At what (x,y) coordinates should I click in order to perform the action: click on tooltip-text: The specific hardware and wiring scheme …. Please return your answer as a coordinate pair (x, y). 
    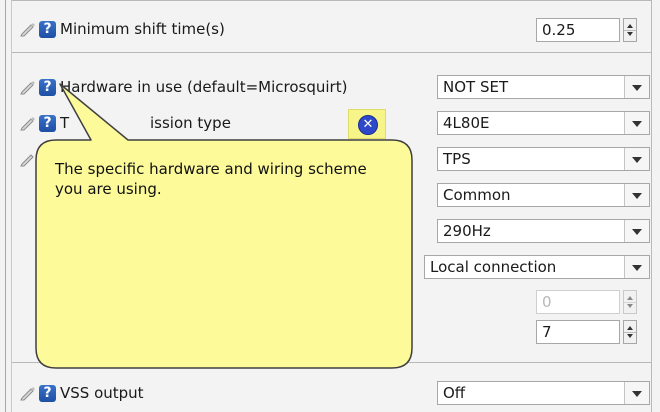
    Looking at the image, I should click on (211, 179).